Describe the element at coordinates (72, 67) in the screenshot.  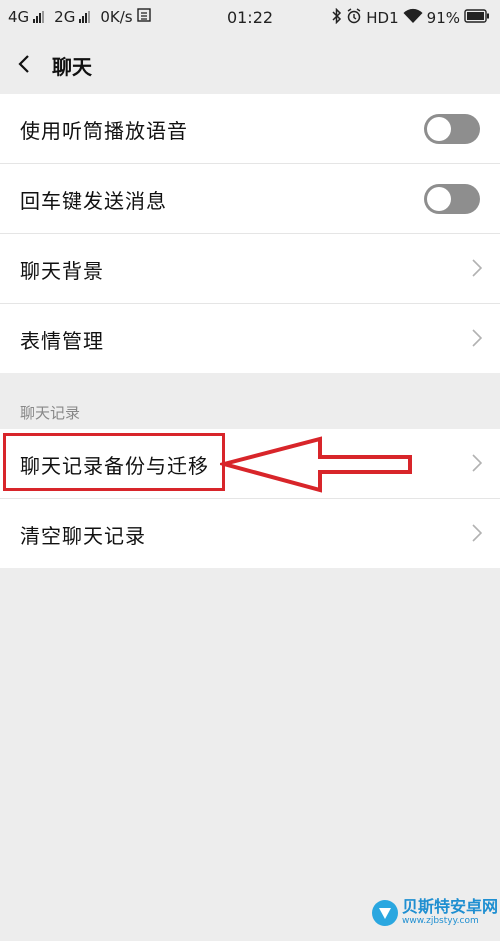
I see `page-title: 聊天` at that location.